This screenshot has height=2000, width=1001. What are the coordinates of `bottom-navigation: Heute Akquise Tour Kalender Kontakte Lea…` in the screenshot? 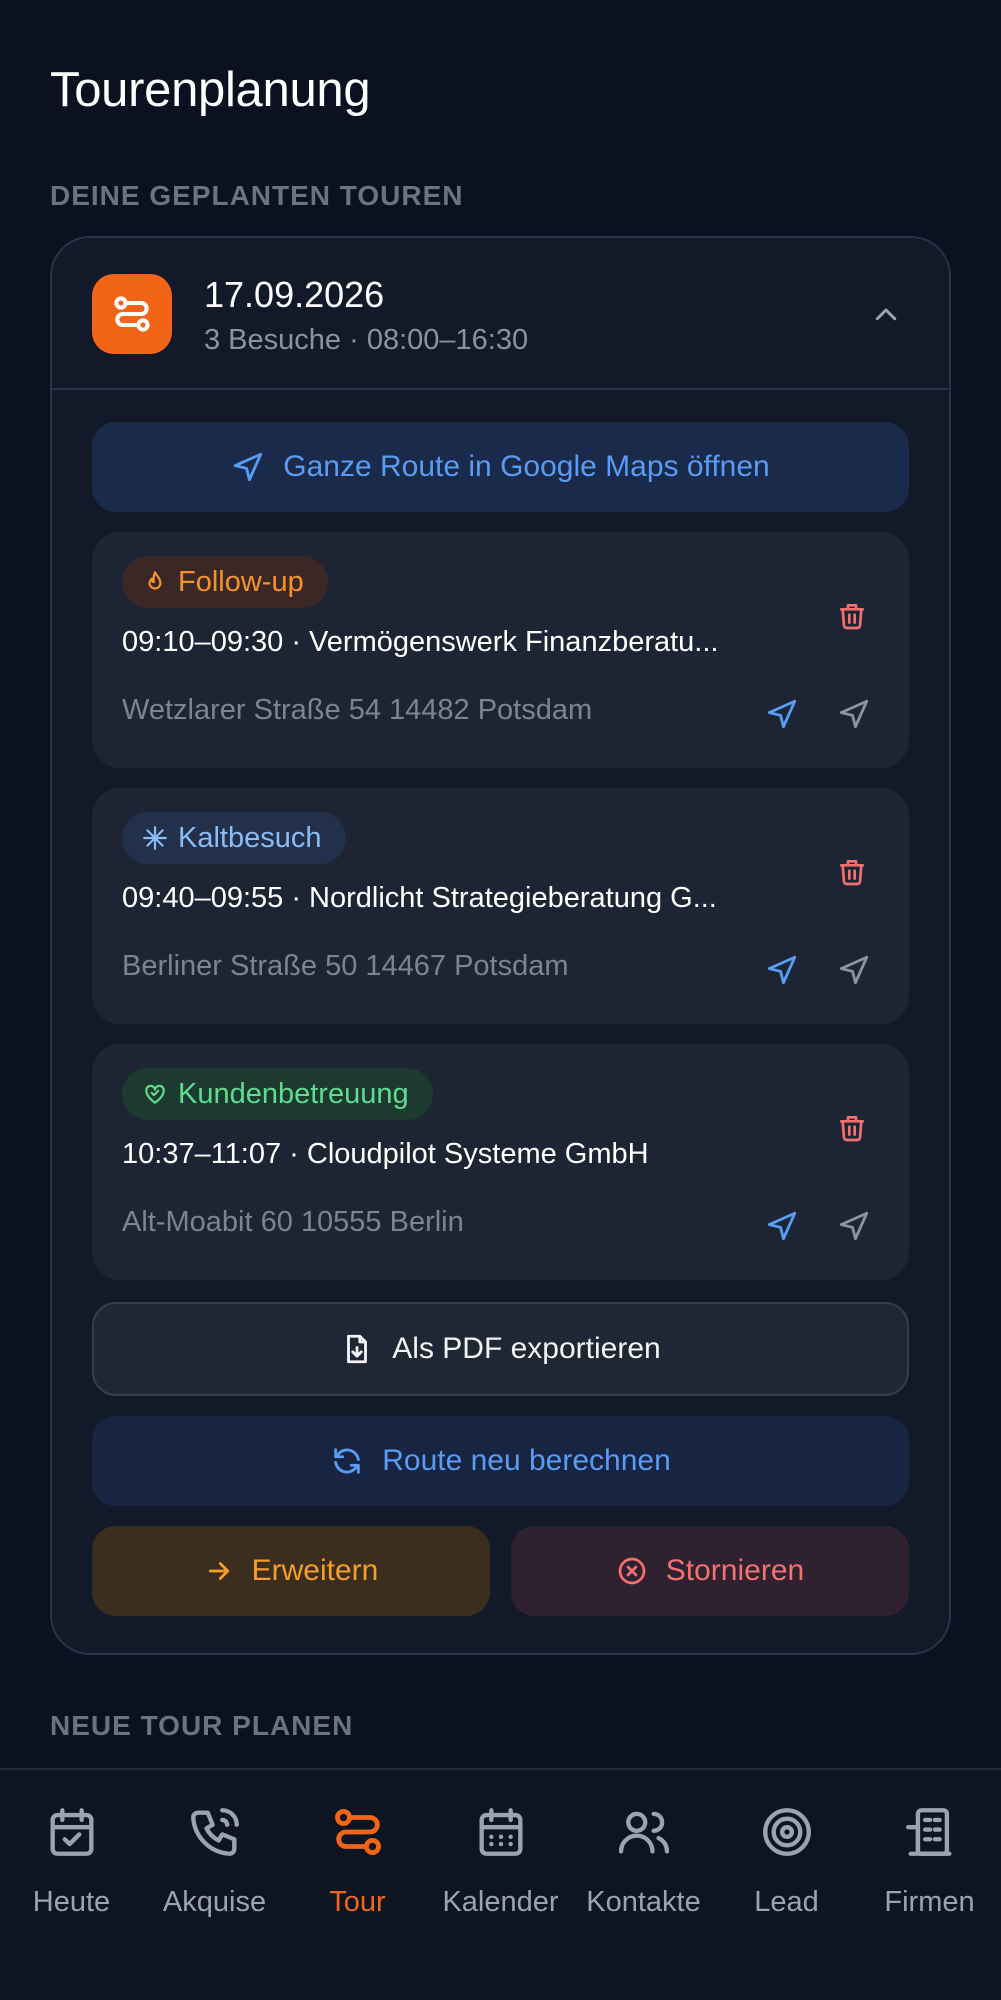 It's located at (500, 1884).